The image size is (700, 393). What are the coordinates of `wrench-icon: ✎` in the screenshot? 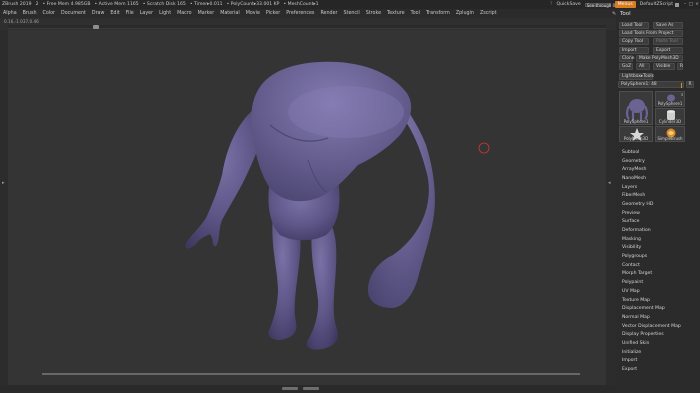 It's located at (614, 14).